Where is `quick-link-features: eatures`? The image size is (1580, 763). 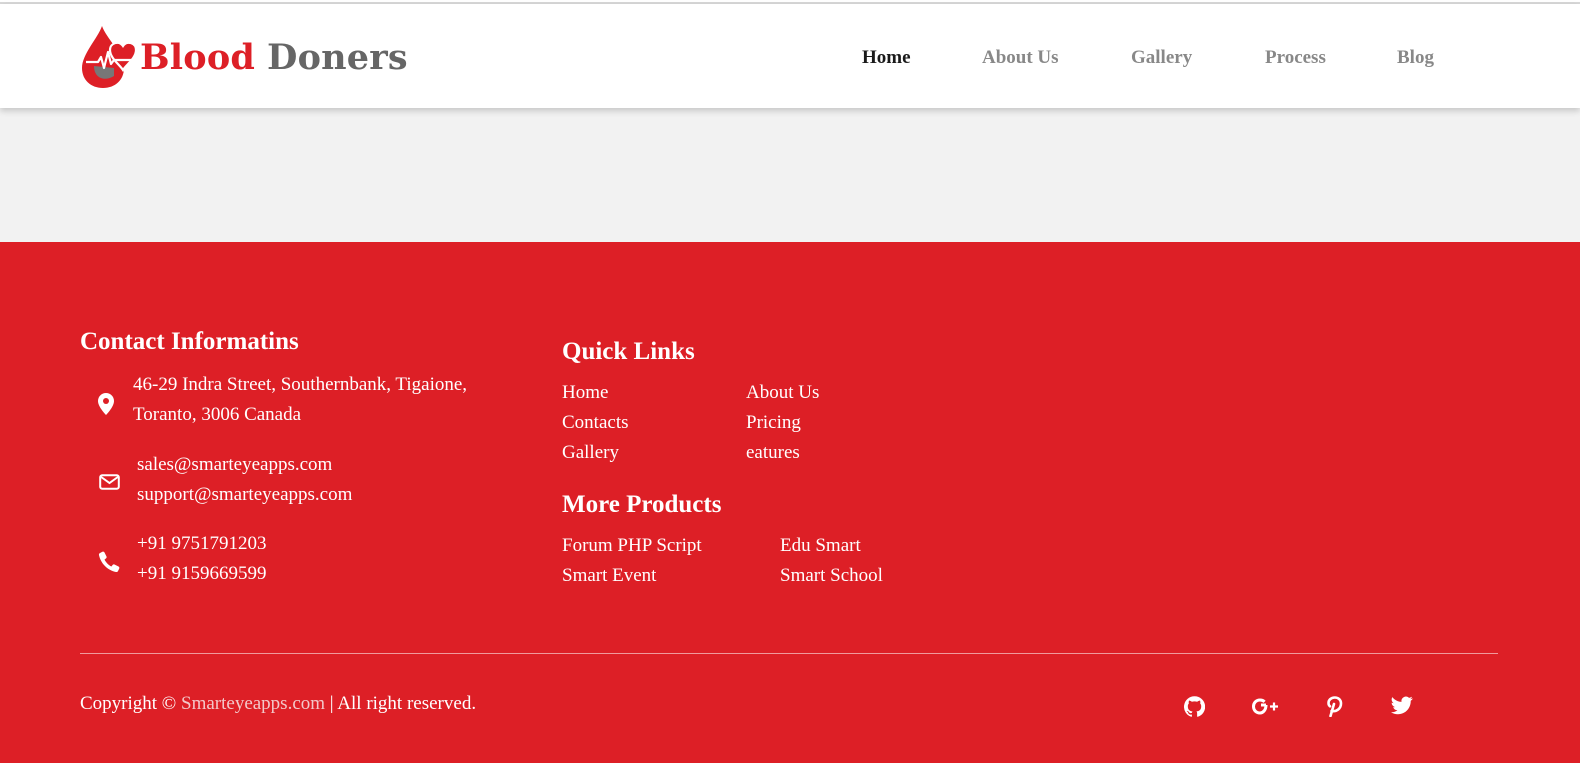 quick-link-features: eatures is located at coordinates (773, 453).